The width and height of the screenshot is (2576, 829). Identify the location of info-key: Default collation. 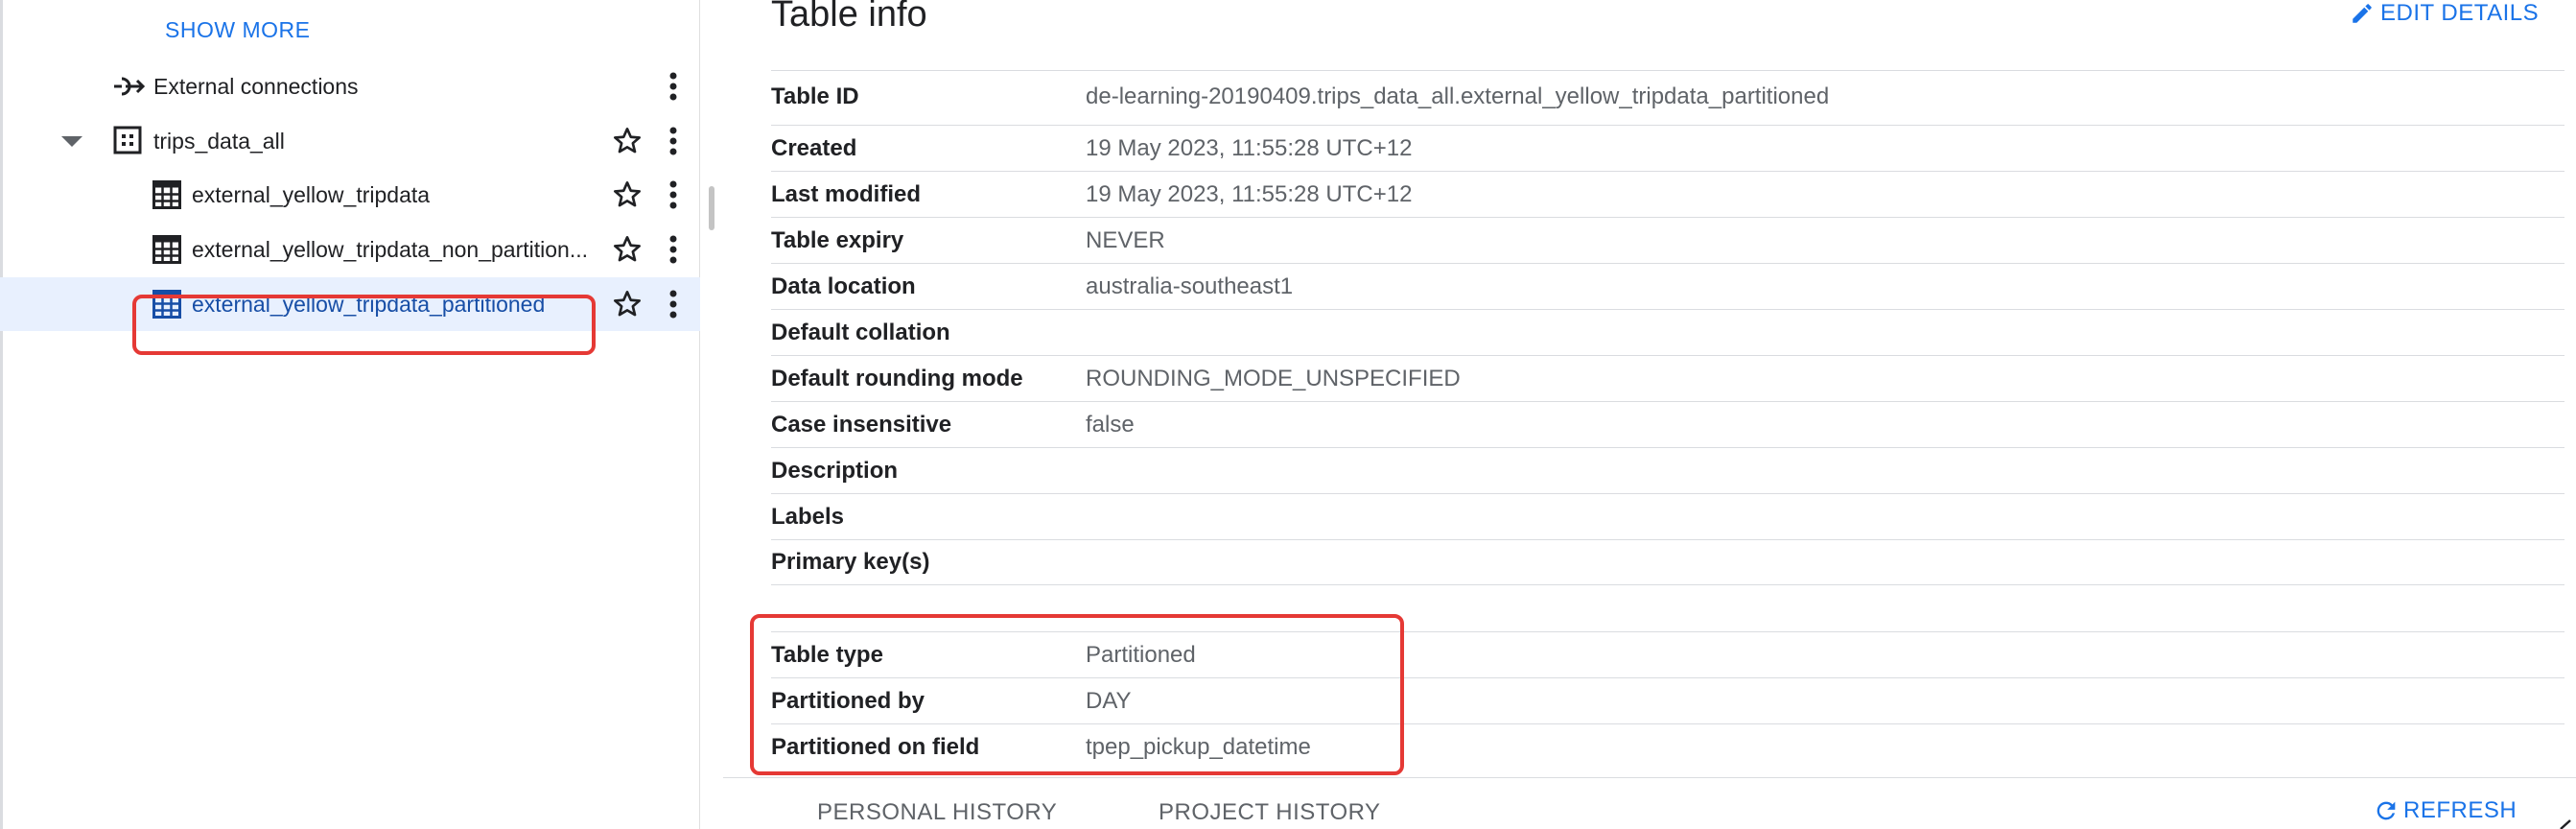
(860, 332).